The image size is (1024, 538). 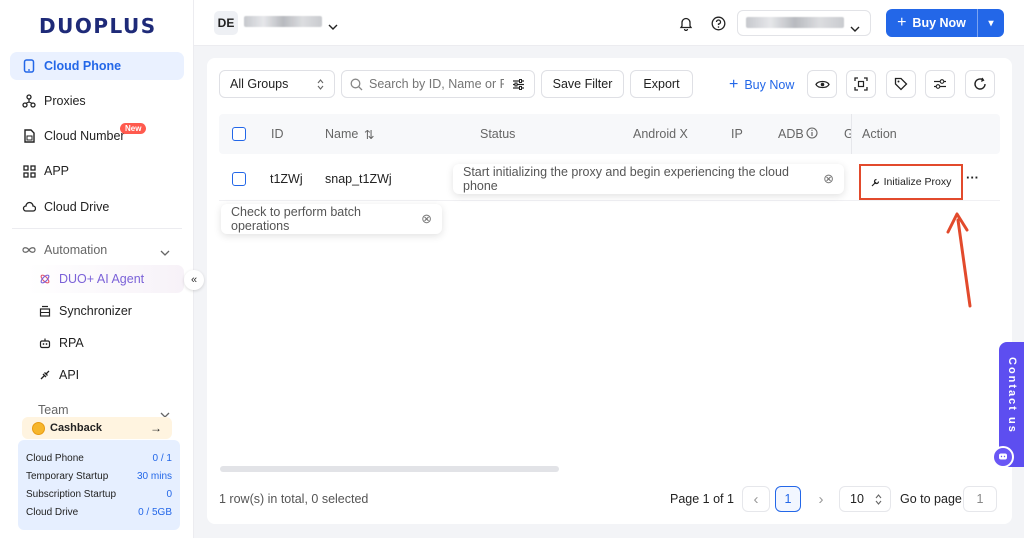 I want to click on row-summary: 1 row(s) in total, 0 selected, so click(x=294, y=499).